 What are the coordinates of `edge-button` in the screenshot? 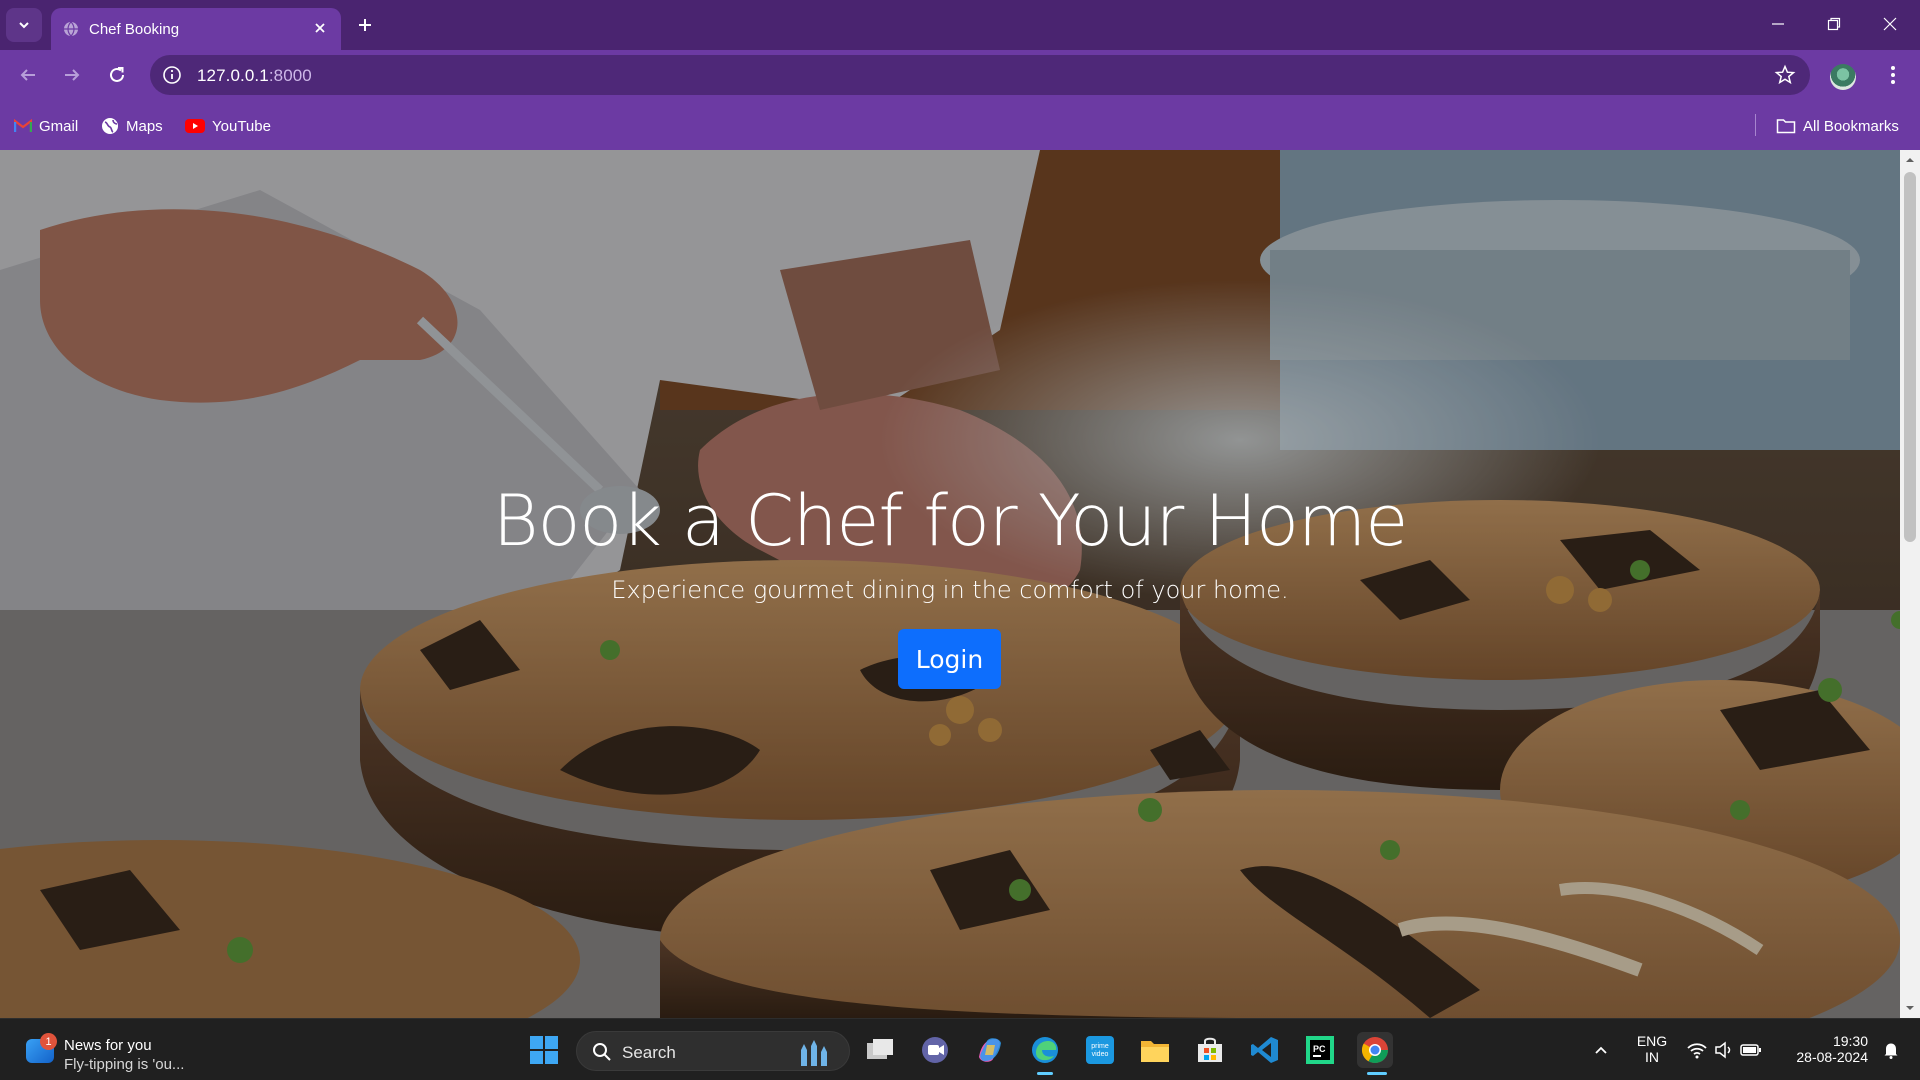 It's located at (1045, 1050).